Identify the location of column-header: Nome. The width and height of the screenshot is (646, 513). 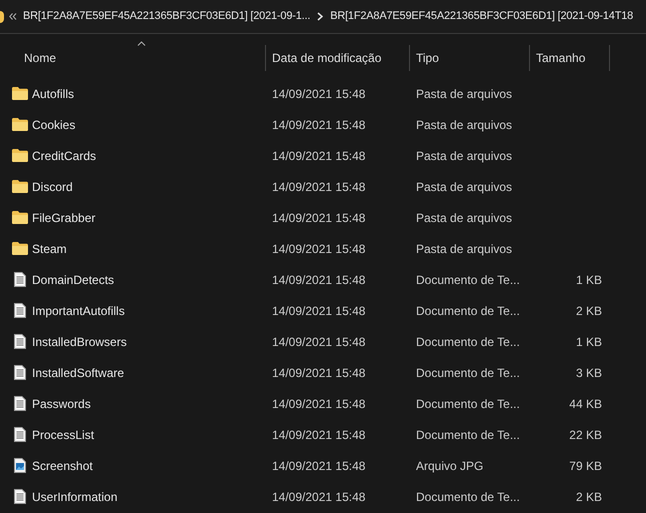
(40, 58).